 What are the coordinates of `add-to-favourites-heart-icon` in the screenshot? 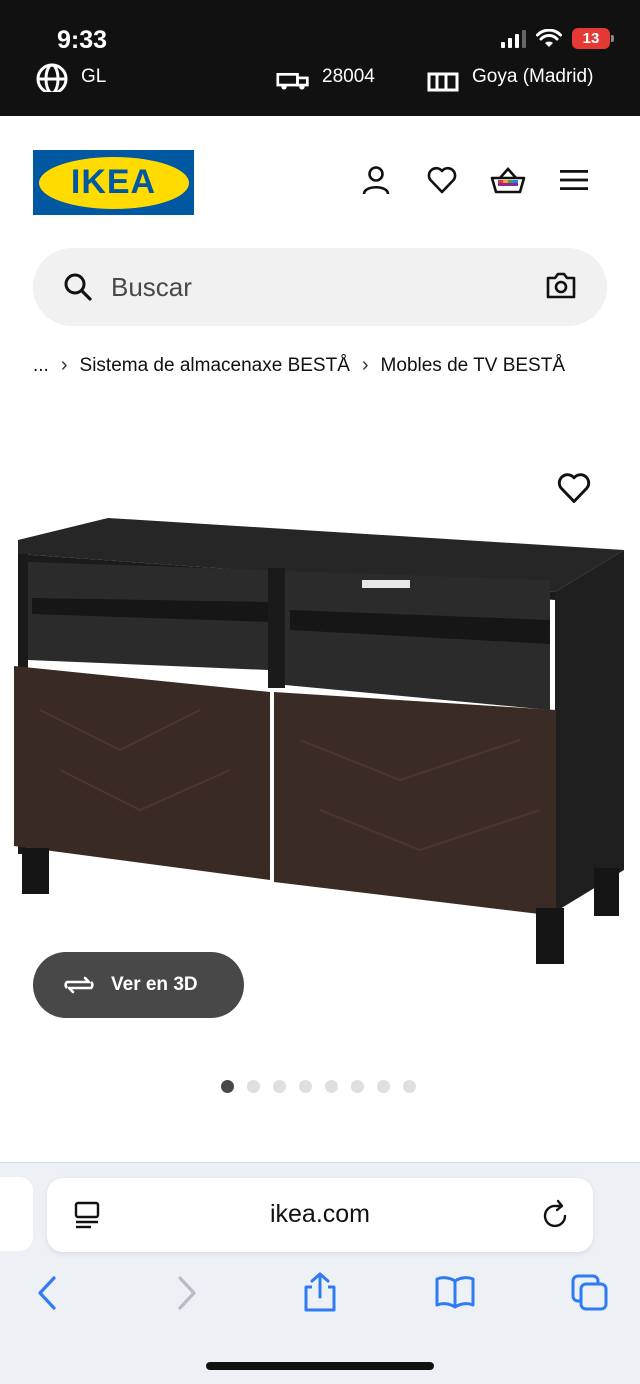 It's located at (574, 488).